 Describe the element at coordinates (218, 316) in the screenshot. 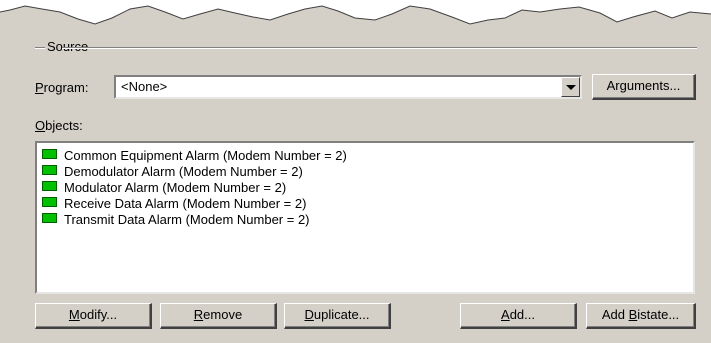

I see `remove-button: Remove` at that location.